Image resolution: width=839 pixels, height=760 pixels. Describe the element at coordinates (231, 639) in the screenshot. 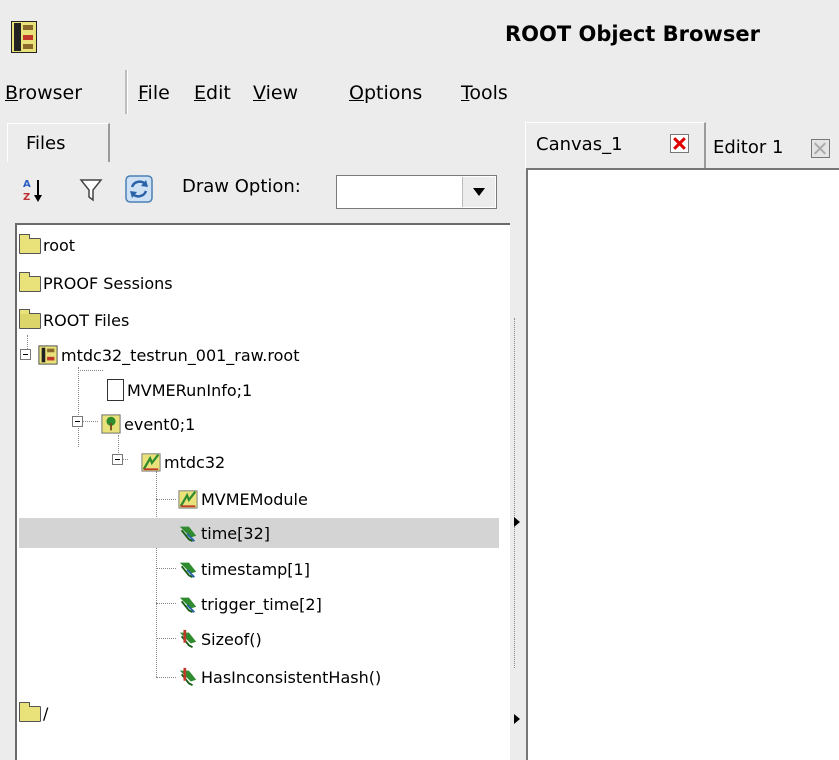

I see `tree-item-label: Sizeof()` at that location.